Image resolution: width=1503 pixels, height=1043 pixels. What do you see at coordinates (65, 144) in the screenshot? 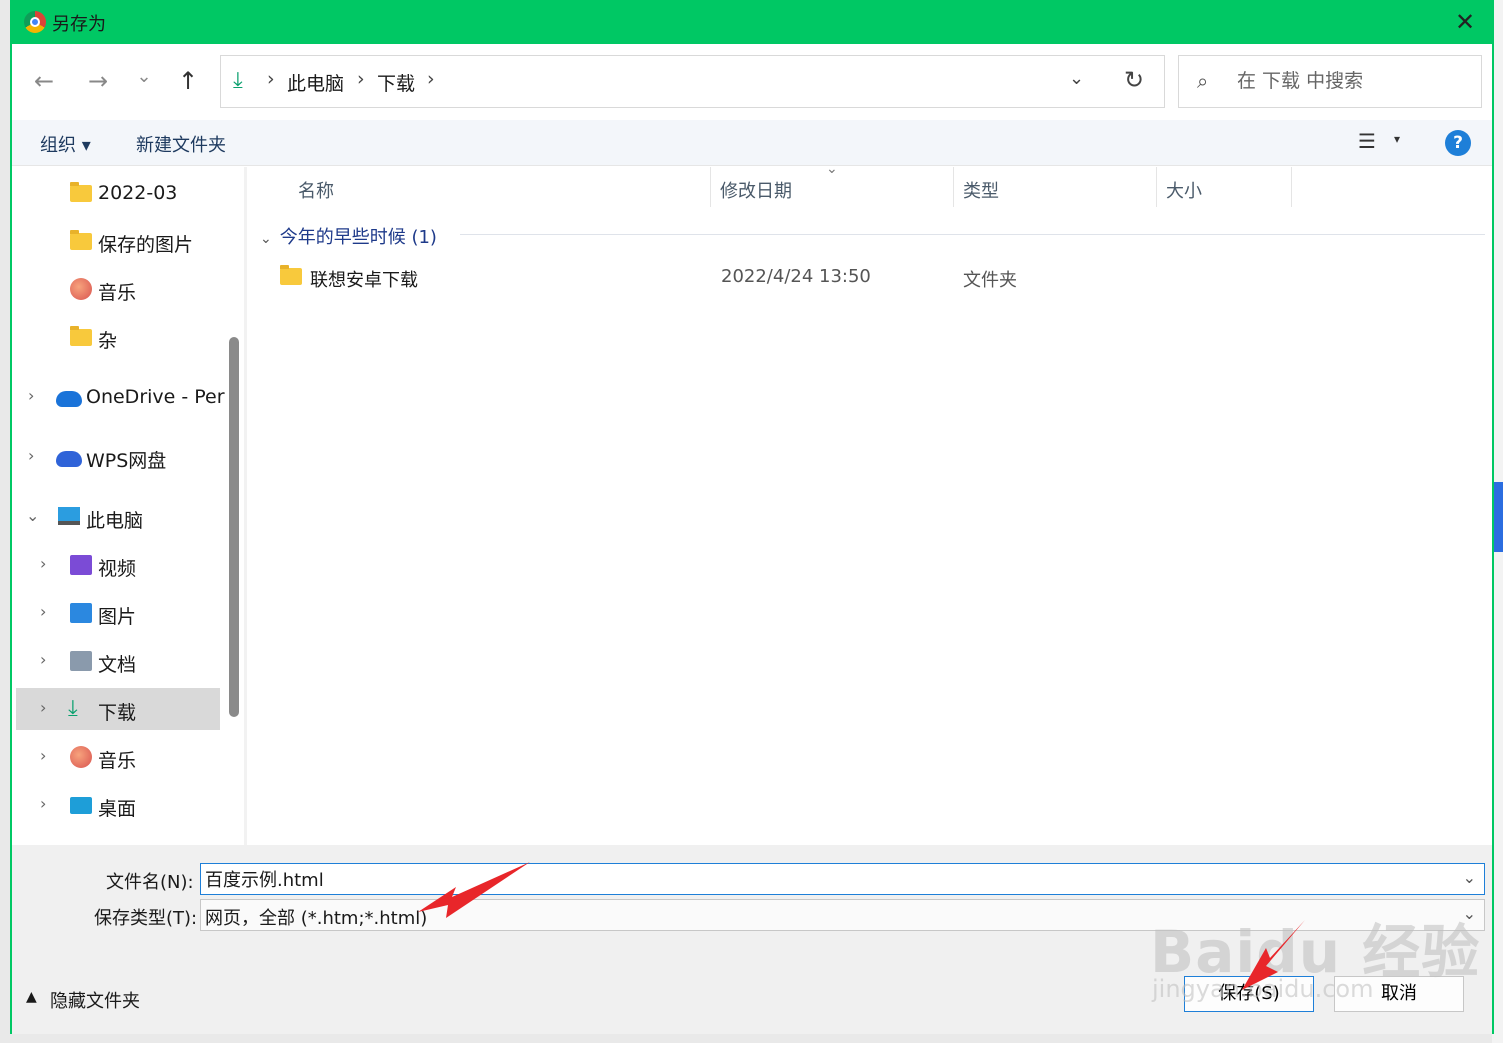
I see `organize-menu: 组织 ▾` at bounding box center [65, 144].